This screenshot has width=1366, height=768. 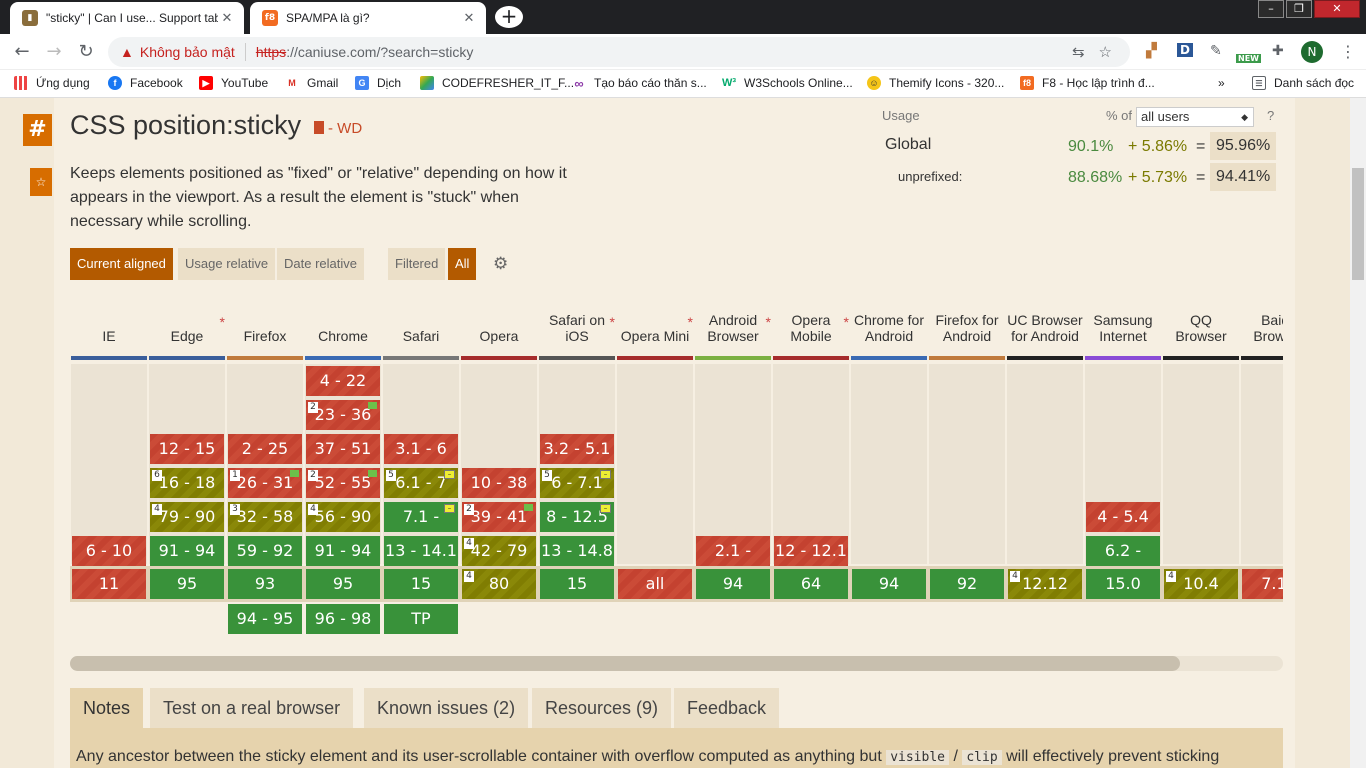 I want to click on support-cell: 6.2 - 14.0, so click(x=1123, y=563).